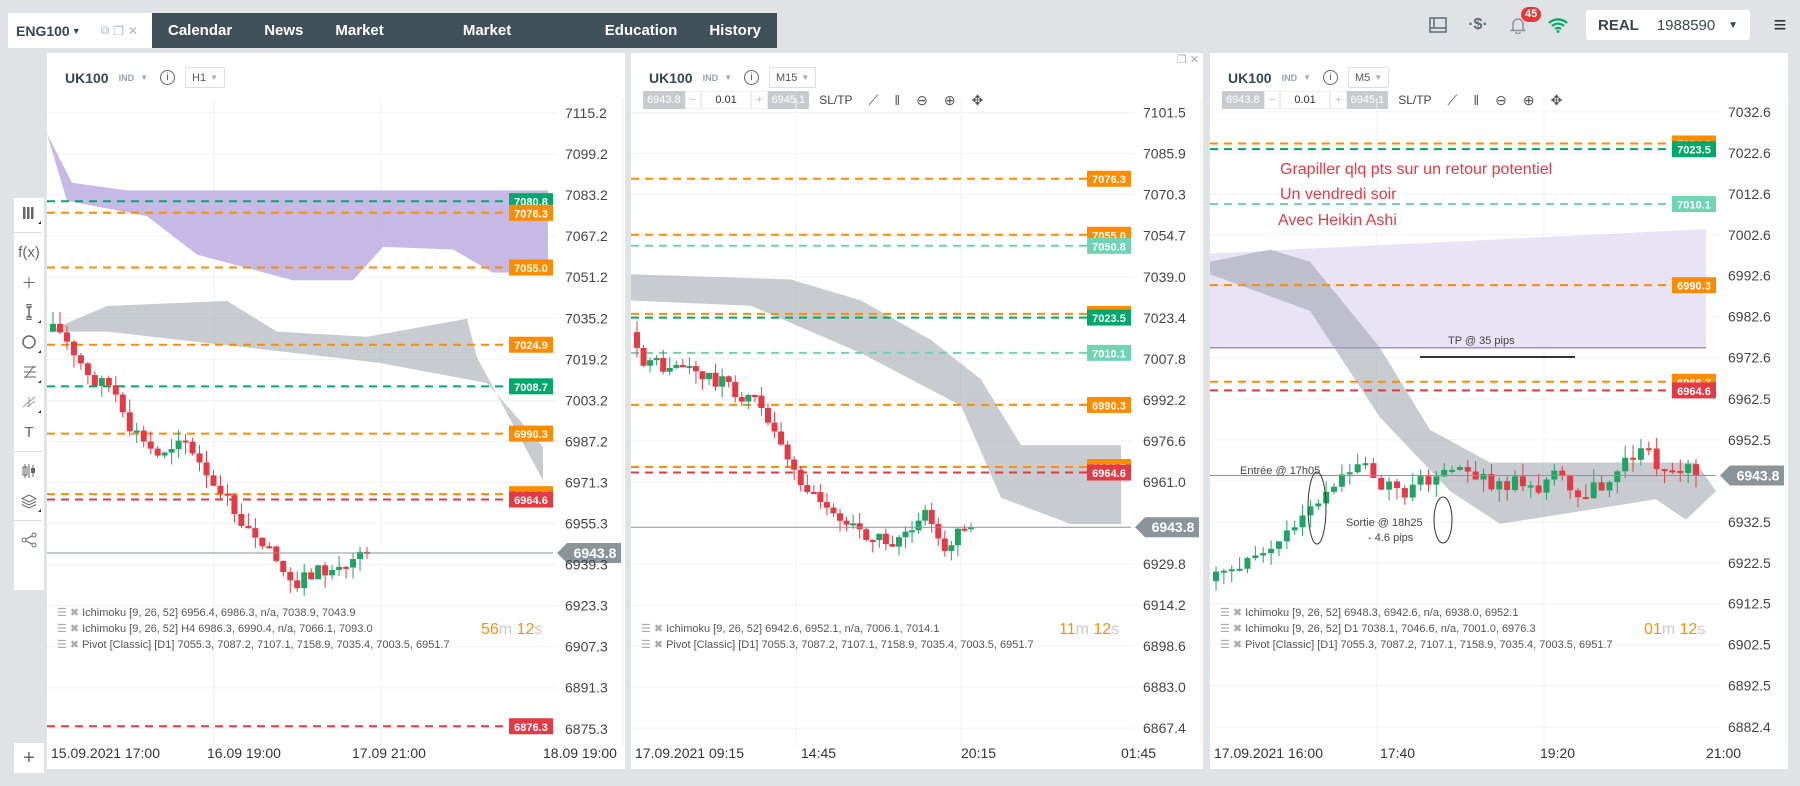  I want to click on y-tick-label: 6902.5, so click(1749, 645).